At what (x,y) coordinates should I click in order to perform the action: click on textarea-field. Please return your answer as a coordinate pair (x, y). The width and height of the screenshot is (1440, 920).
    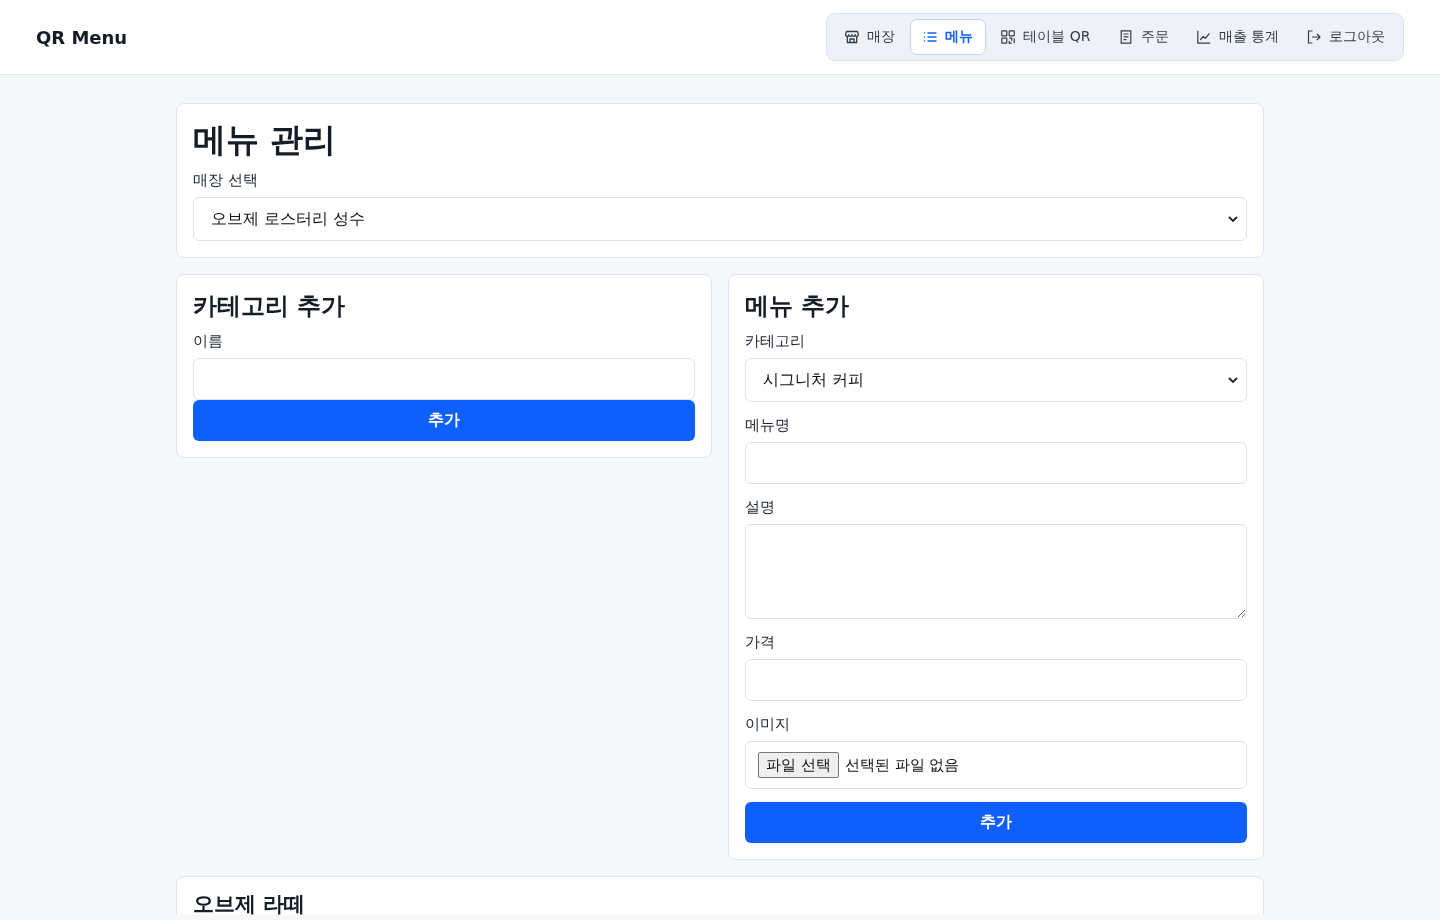
    Looking at the image, I should click on (996, 571).